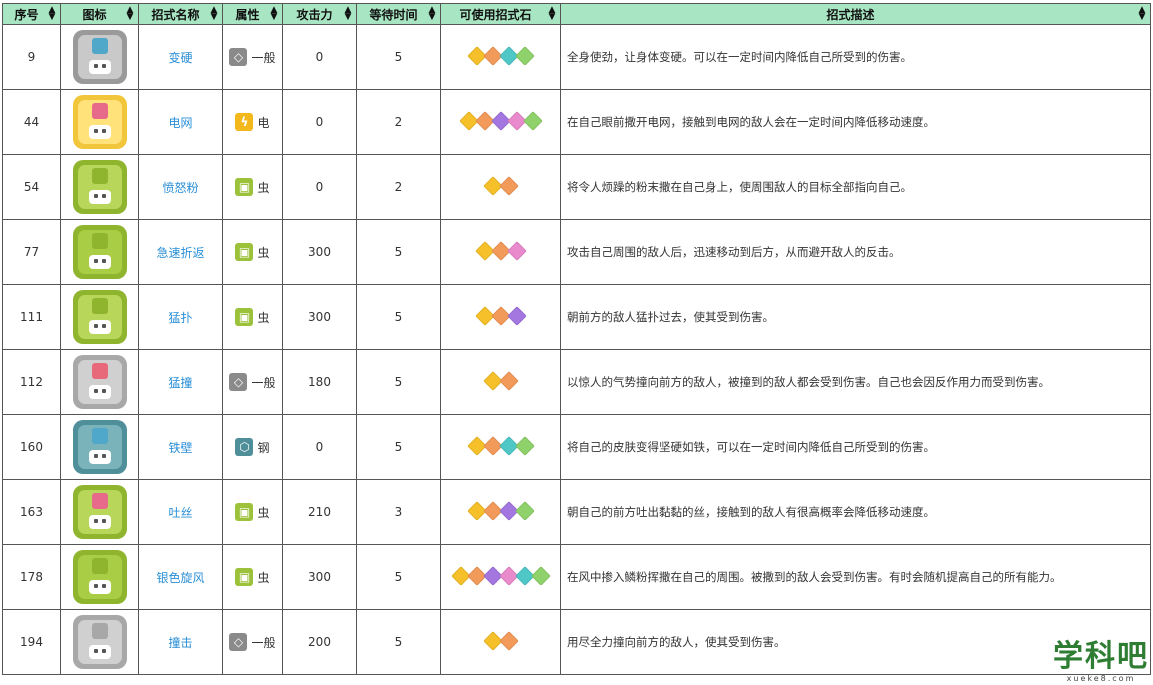 The height and width of the screenshot is (685, 1153). What do you see at coordinates (180, 187) in the screenshot?
I see `cell-name: 愤怒粉` at bounding box center [180, 187].